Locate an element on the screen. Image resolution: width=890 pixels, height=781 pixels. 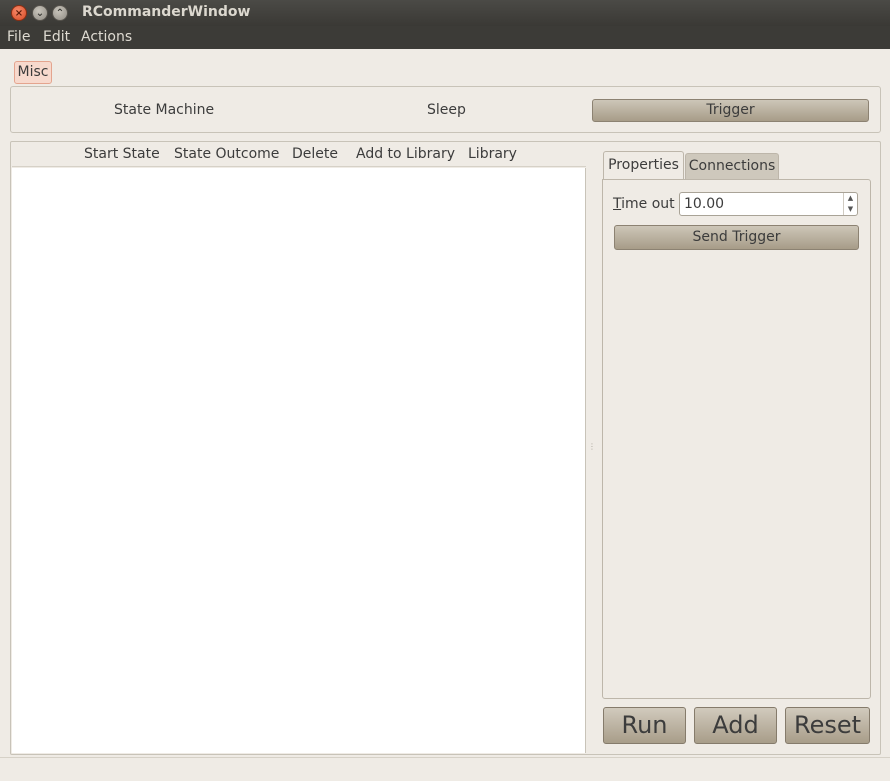
spin-arrows: ▲ ▼ is located at coordinates (850, 204).